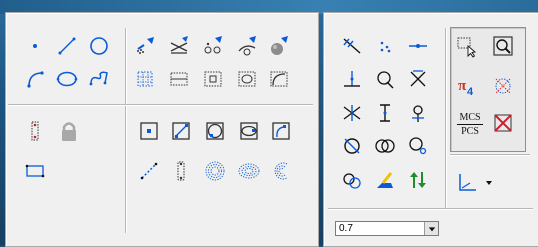 The width and height of the screenshot is (538, 247). I want to click on spline-icon, so click(98, 78).